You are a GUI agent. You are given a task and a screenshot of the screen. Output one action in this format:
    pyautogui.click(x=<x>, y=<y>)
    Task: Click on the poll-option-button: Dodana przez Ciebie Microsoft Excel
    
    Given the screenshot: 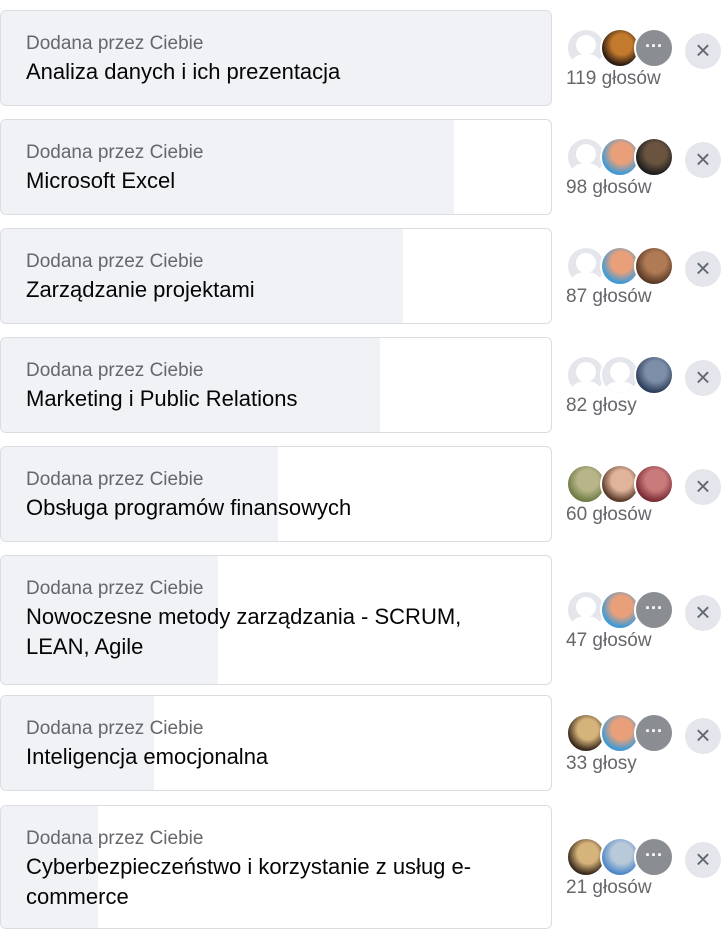 What is the action you would take?
    pyautogui.click(x=276, y=167)
    